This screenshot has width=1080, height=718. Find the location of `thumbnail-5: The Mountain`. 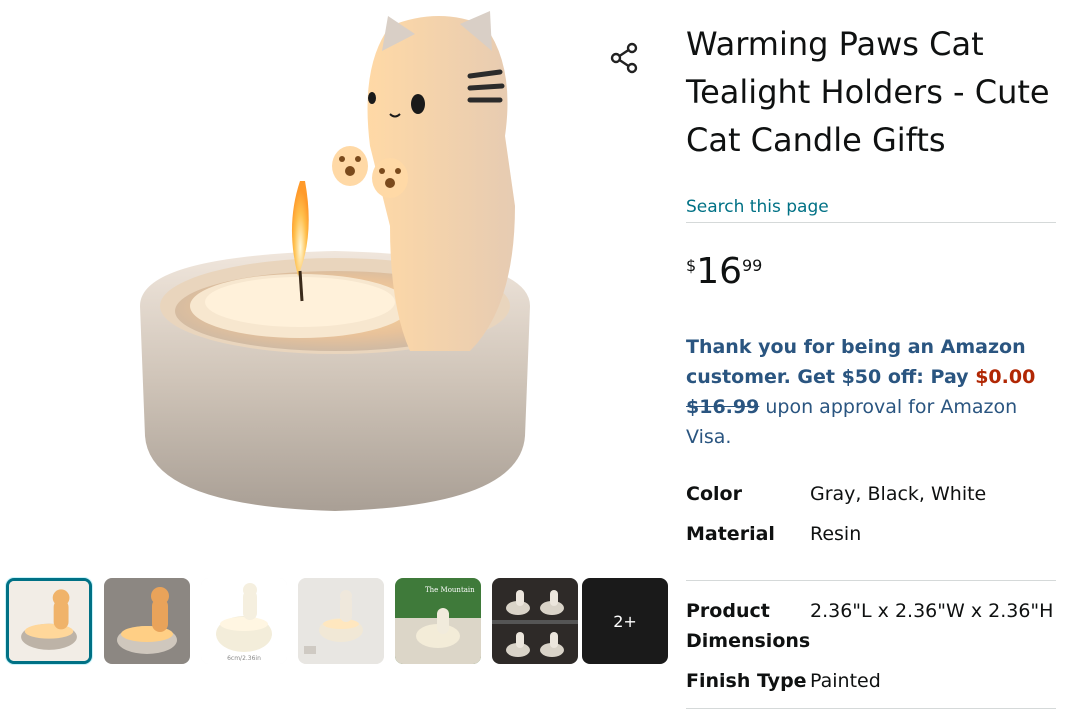

thumbnail-5: The Mountain is located at coordinates (438, 621).